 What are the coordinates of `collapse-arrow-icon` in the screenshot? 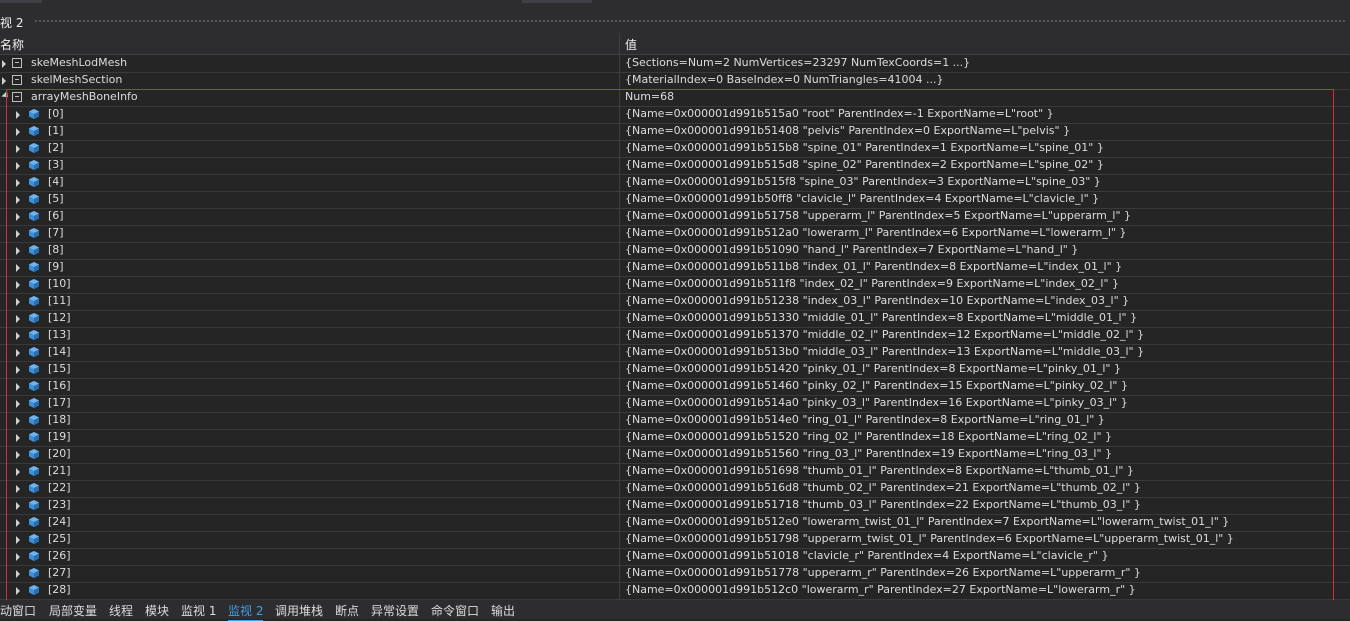 It's located at (6, 95).